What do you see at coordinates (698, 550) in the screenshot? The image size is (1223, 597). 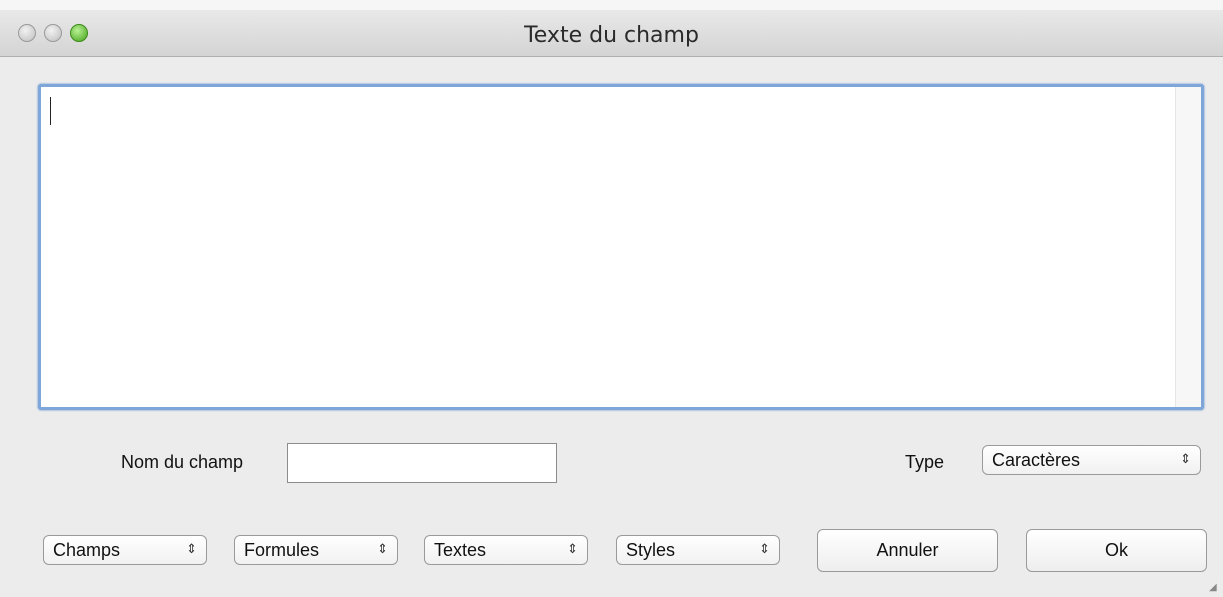 I see `styles-popup: Styles ⇕` at bounding box center [698, 550].